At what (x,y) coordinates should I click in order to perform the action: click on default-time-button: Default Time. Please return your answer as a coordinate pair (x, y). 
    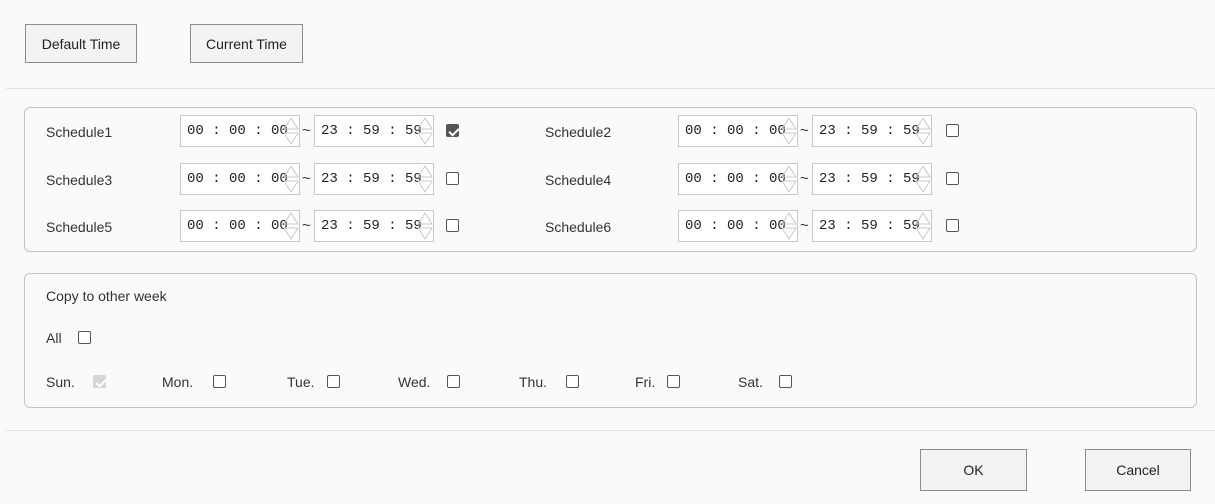
    Looking at the image, I should click on (81, 43).